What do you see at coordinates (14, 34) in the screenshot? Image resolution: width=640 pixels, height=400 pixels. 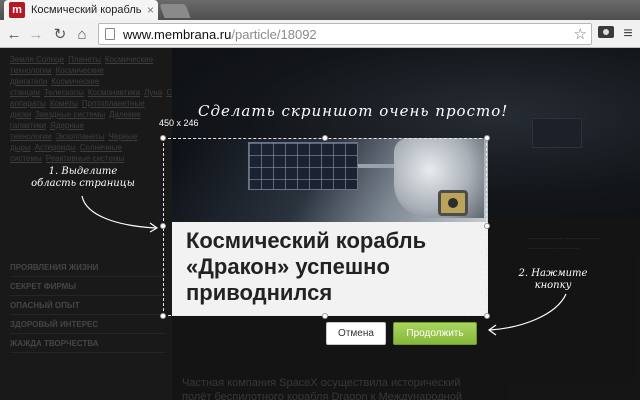 I see `back-arrow-icon: ←` at bounding box center [14, 34].